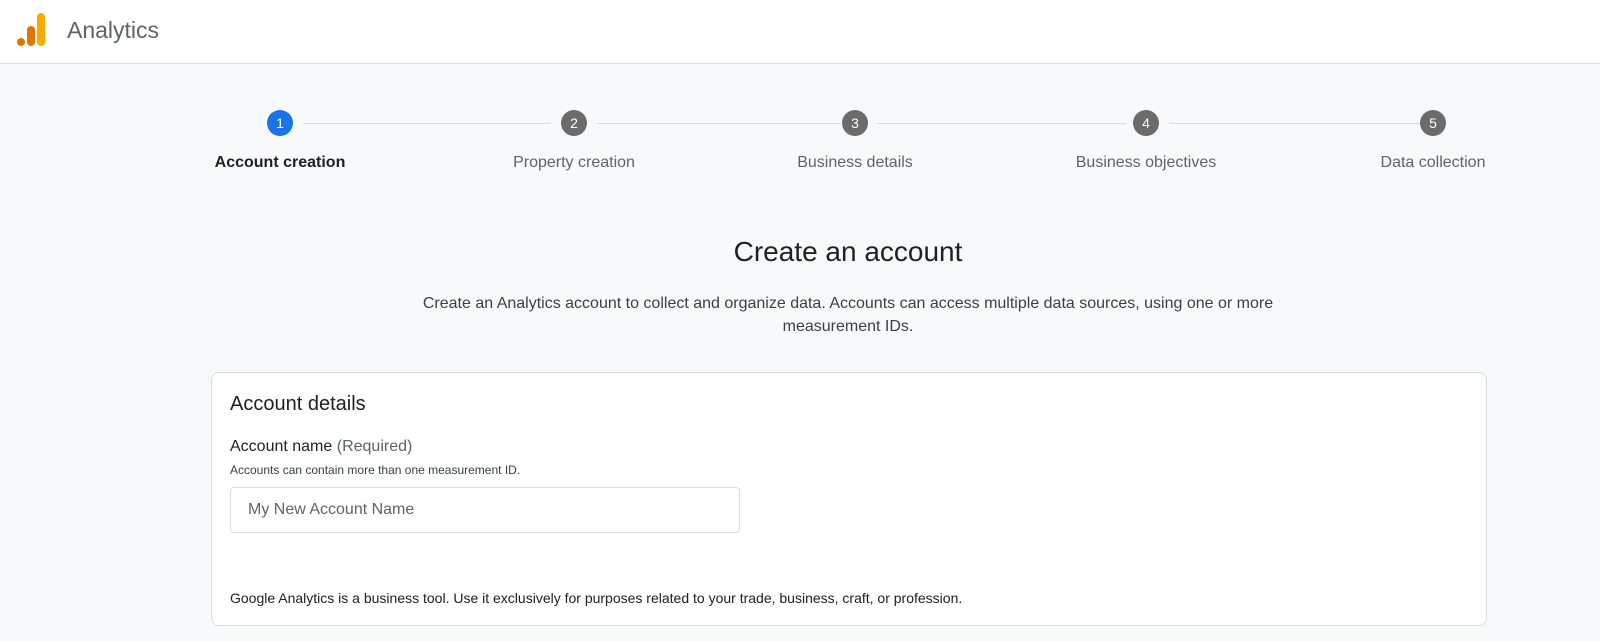 The width and height of the screenshot is (1600, 641). What do you see at coordinates (41, 29) in the screenshot?
I see `logo-bar-tall` at bounding box center [41, 29].